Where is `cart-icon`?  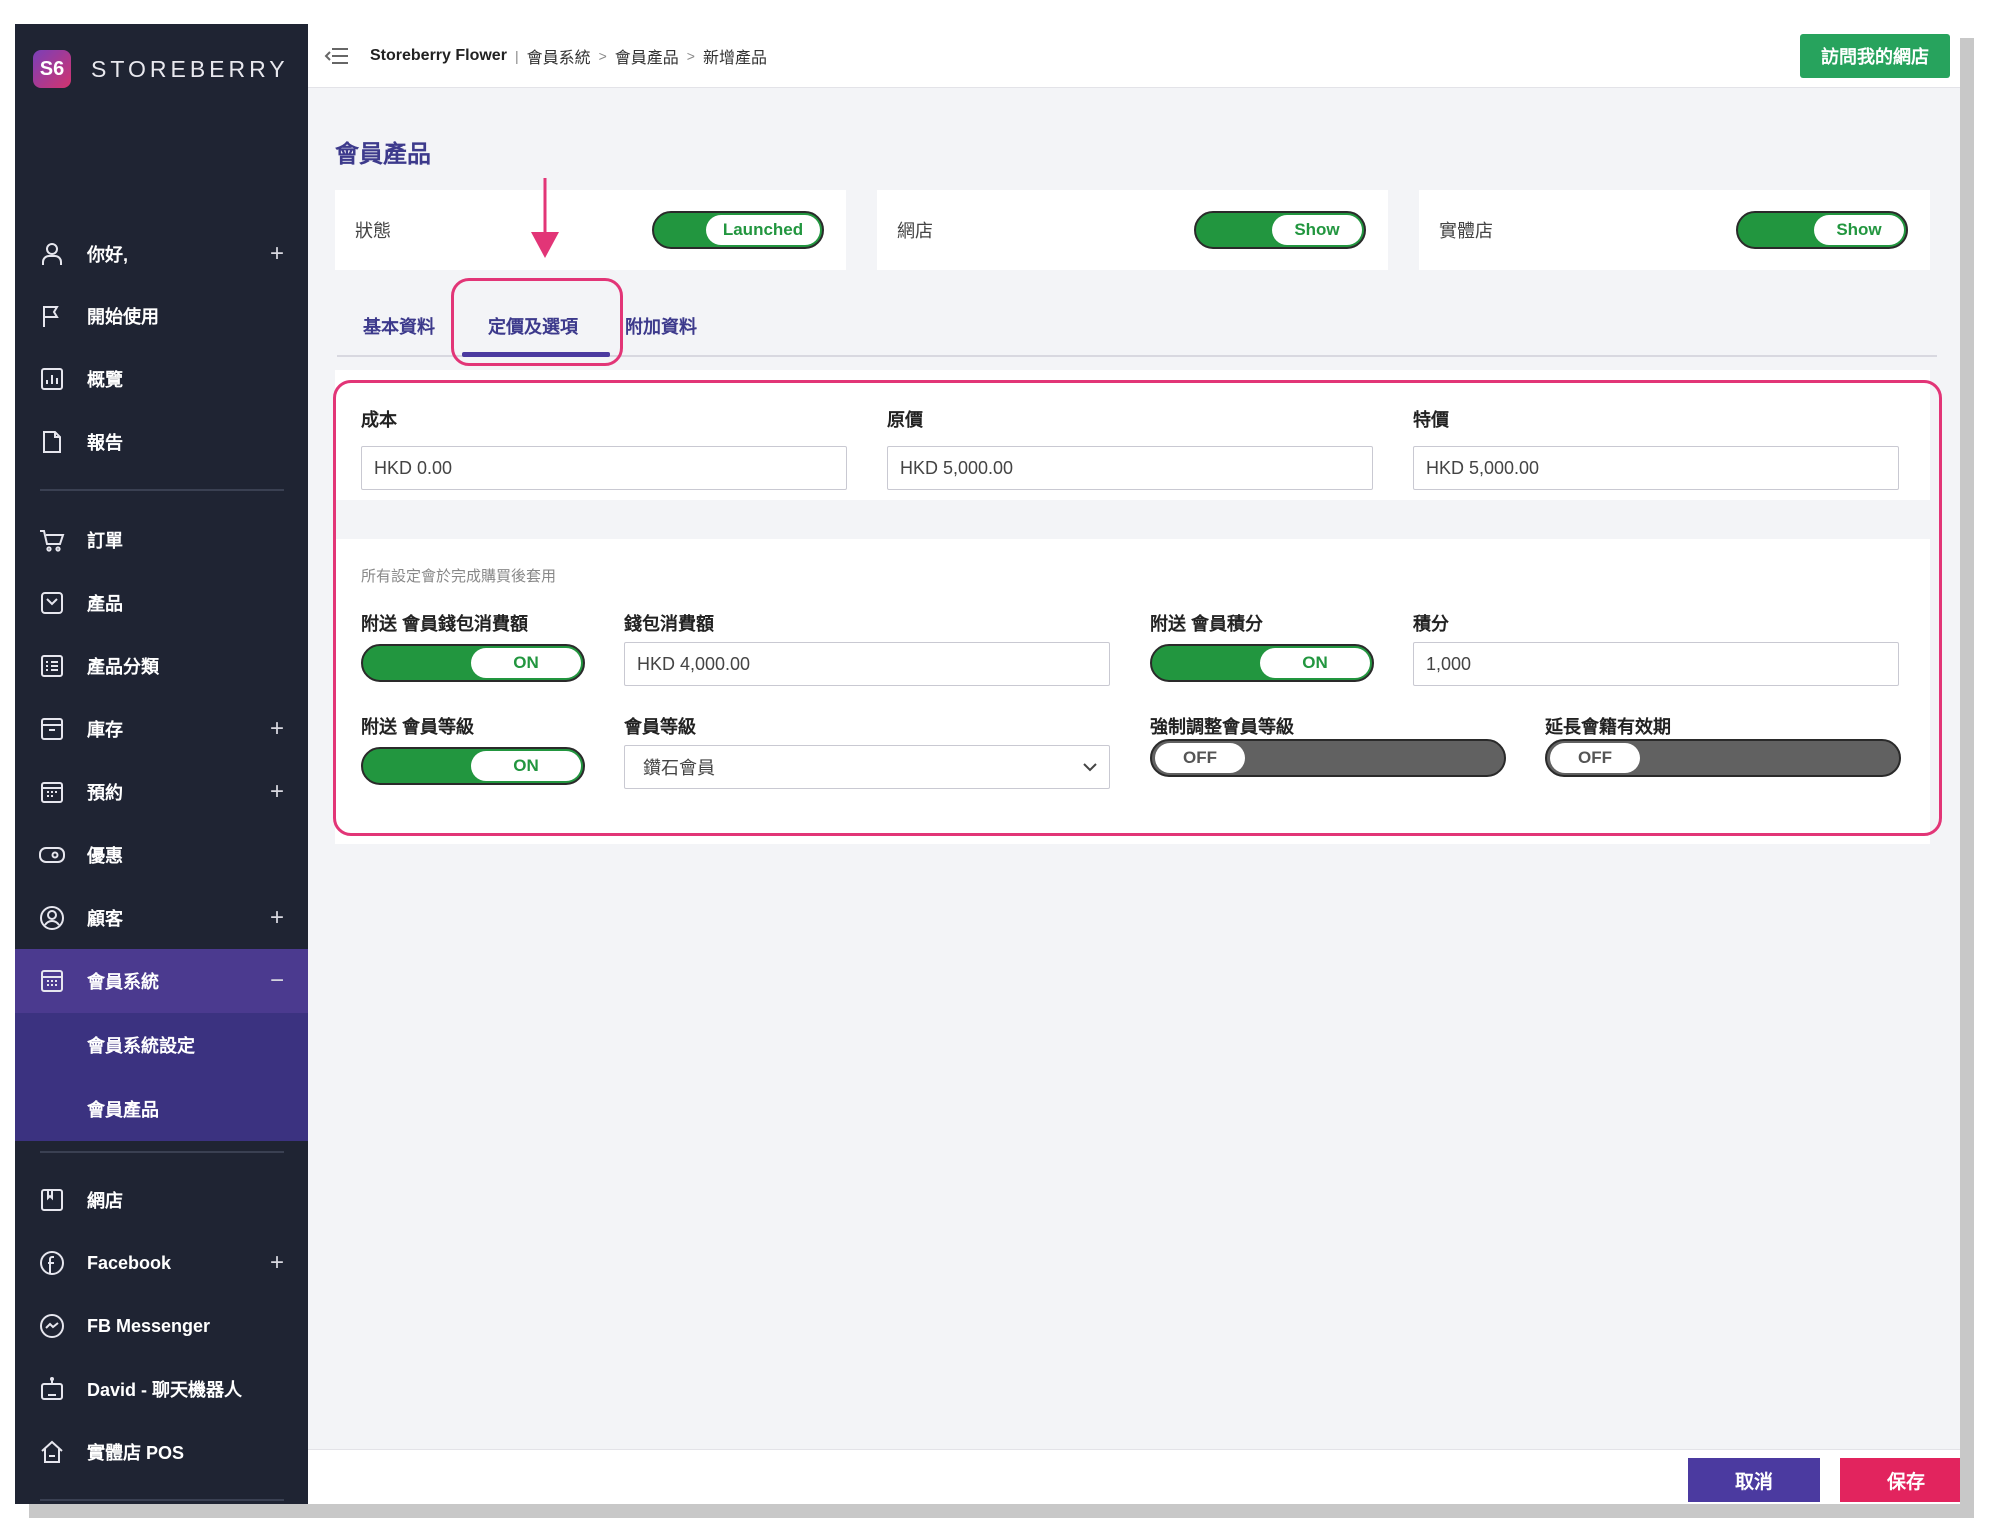
cart-icon is located at coordinates (52, 540).